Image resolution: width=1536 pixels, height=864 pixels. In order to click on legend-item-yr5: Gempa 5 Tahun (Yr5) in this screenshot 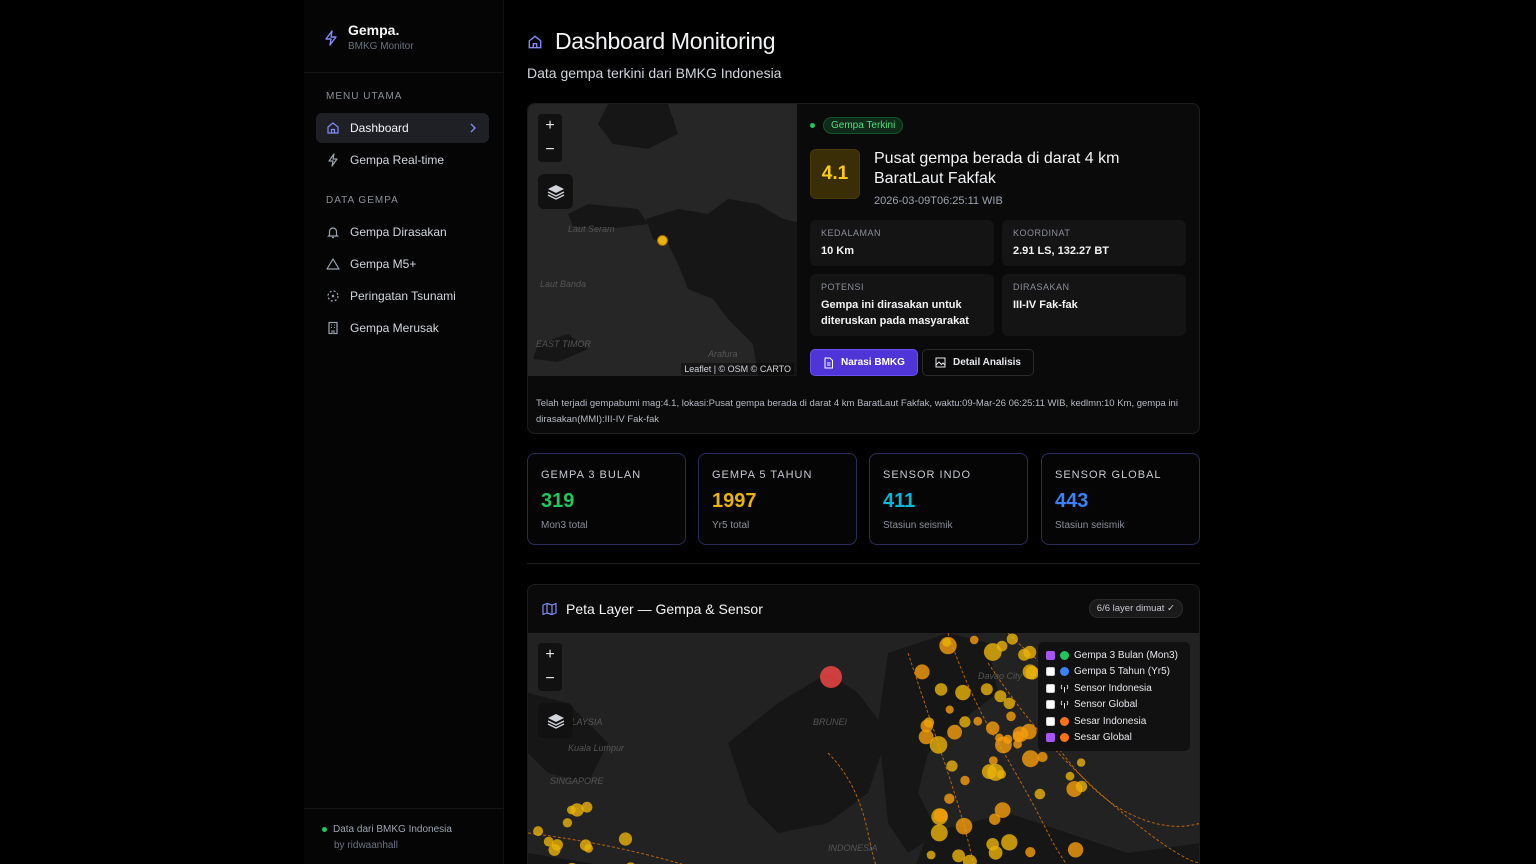, I will do `click(1114, 672)`.